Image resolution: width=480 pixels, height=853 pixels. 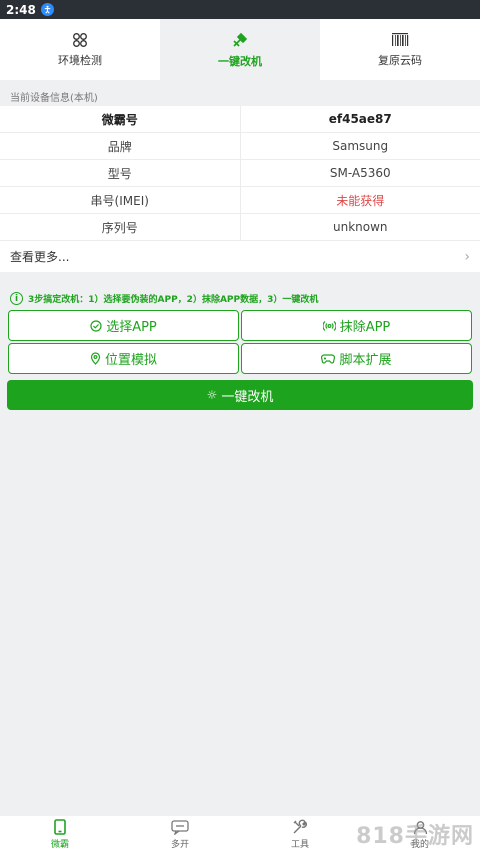 What do you see at coordinates (180, 827) in the screenshot?
I see `chat-icon` at bounding box center [180, 827].